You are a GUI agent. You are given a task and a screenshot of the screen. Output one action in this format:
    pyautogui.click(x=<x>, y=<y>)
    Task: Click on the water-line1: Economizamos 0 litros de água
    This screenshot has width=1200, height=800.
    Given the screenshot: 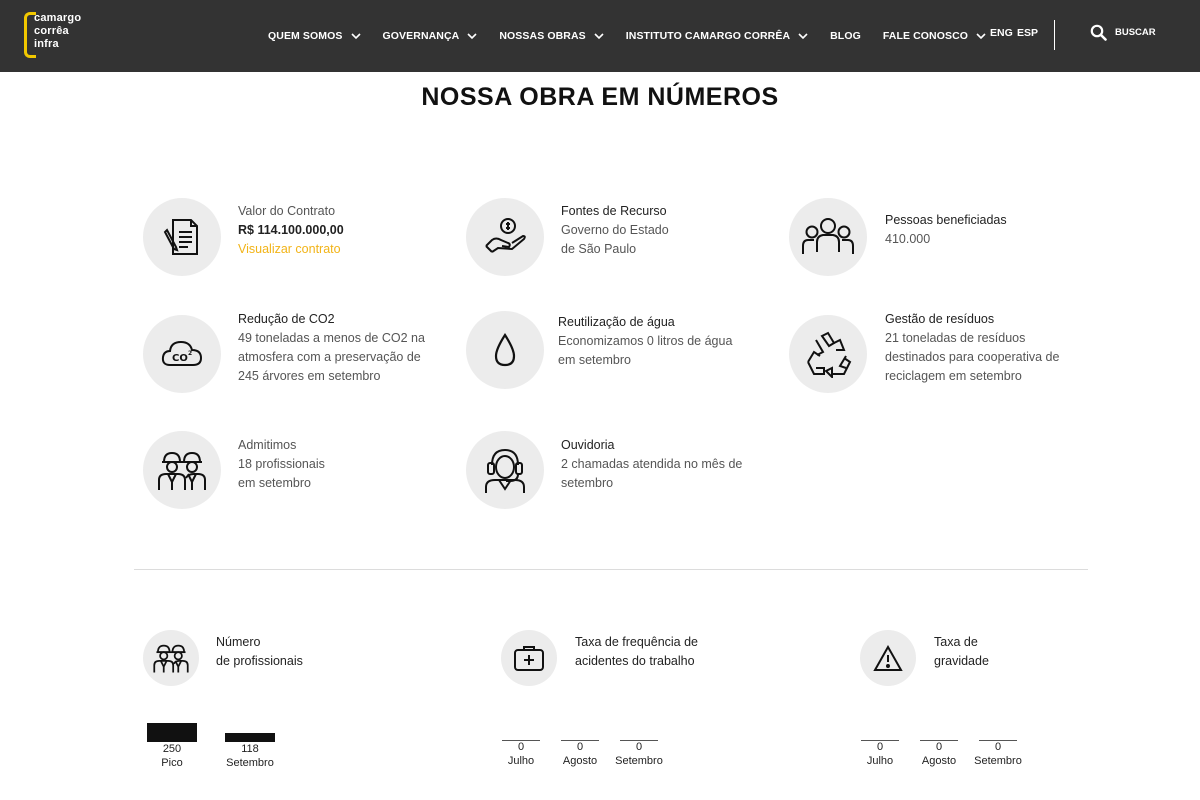 What is the action you would take?
    pyautogui.click(x=645, y=341)
    